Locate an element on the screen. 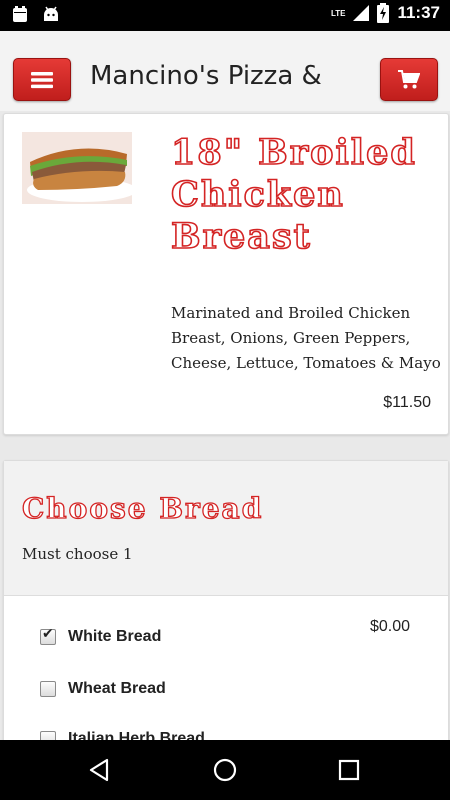 This screenshot has width=450, height=800. checkbox is located at coordinates (48, 689).